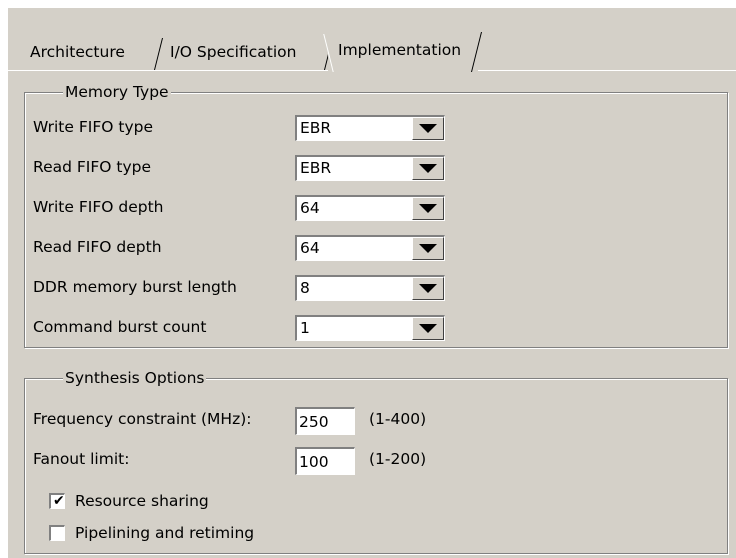  Describe the element at coordinates (142, 419) in the screenshot. I see `frequency-constraint-label: Frequency constraint (MHz):` at that location.